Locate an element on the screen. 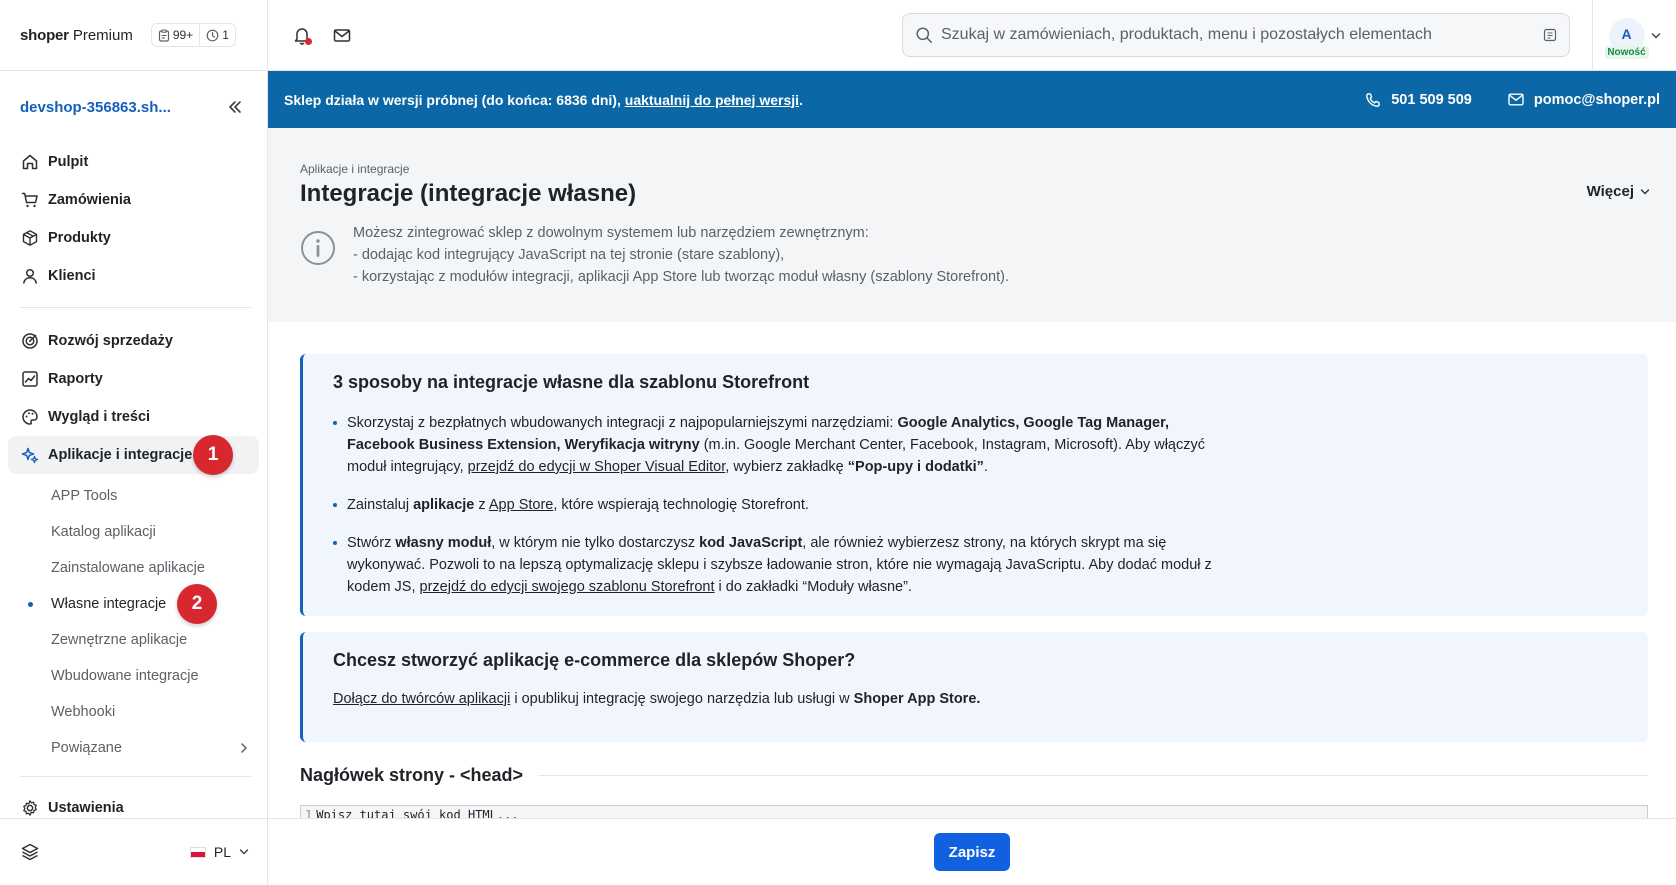 The width and height of the screenshot is (1676, 885). nav-label: Raporty is located at coordinates (75, 379).